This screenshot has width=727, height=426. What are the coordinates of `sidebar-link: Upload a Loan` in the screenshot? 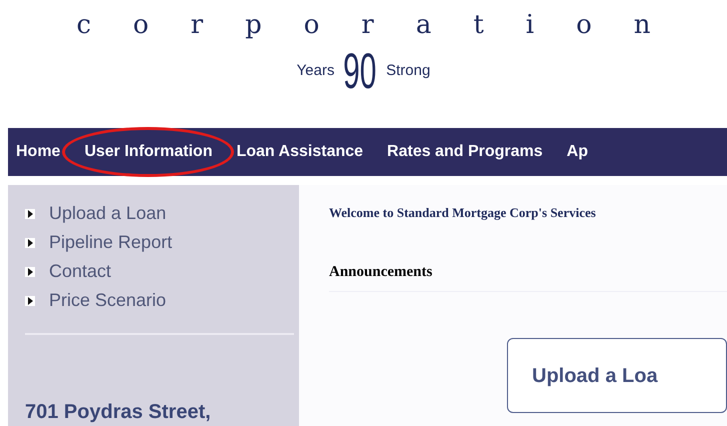 It's located at (107, 213).